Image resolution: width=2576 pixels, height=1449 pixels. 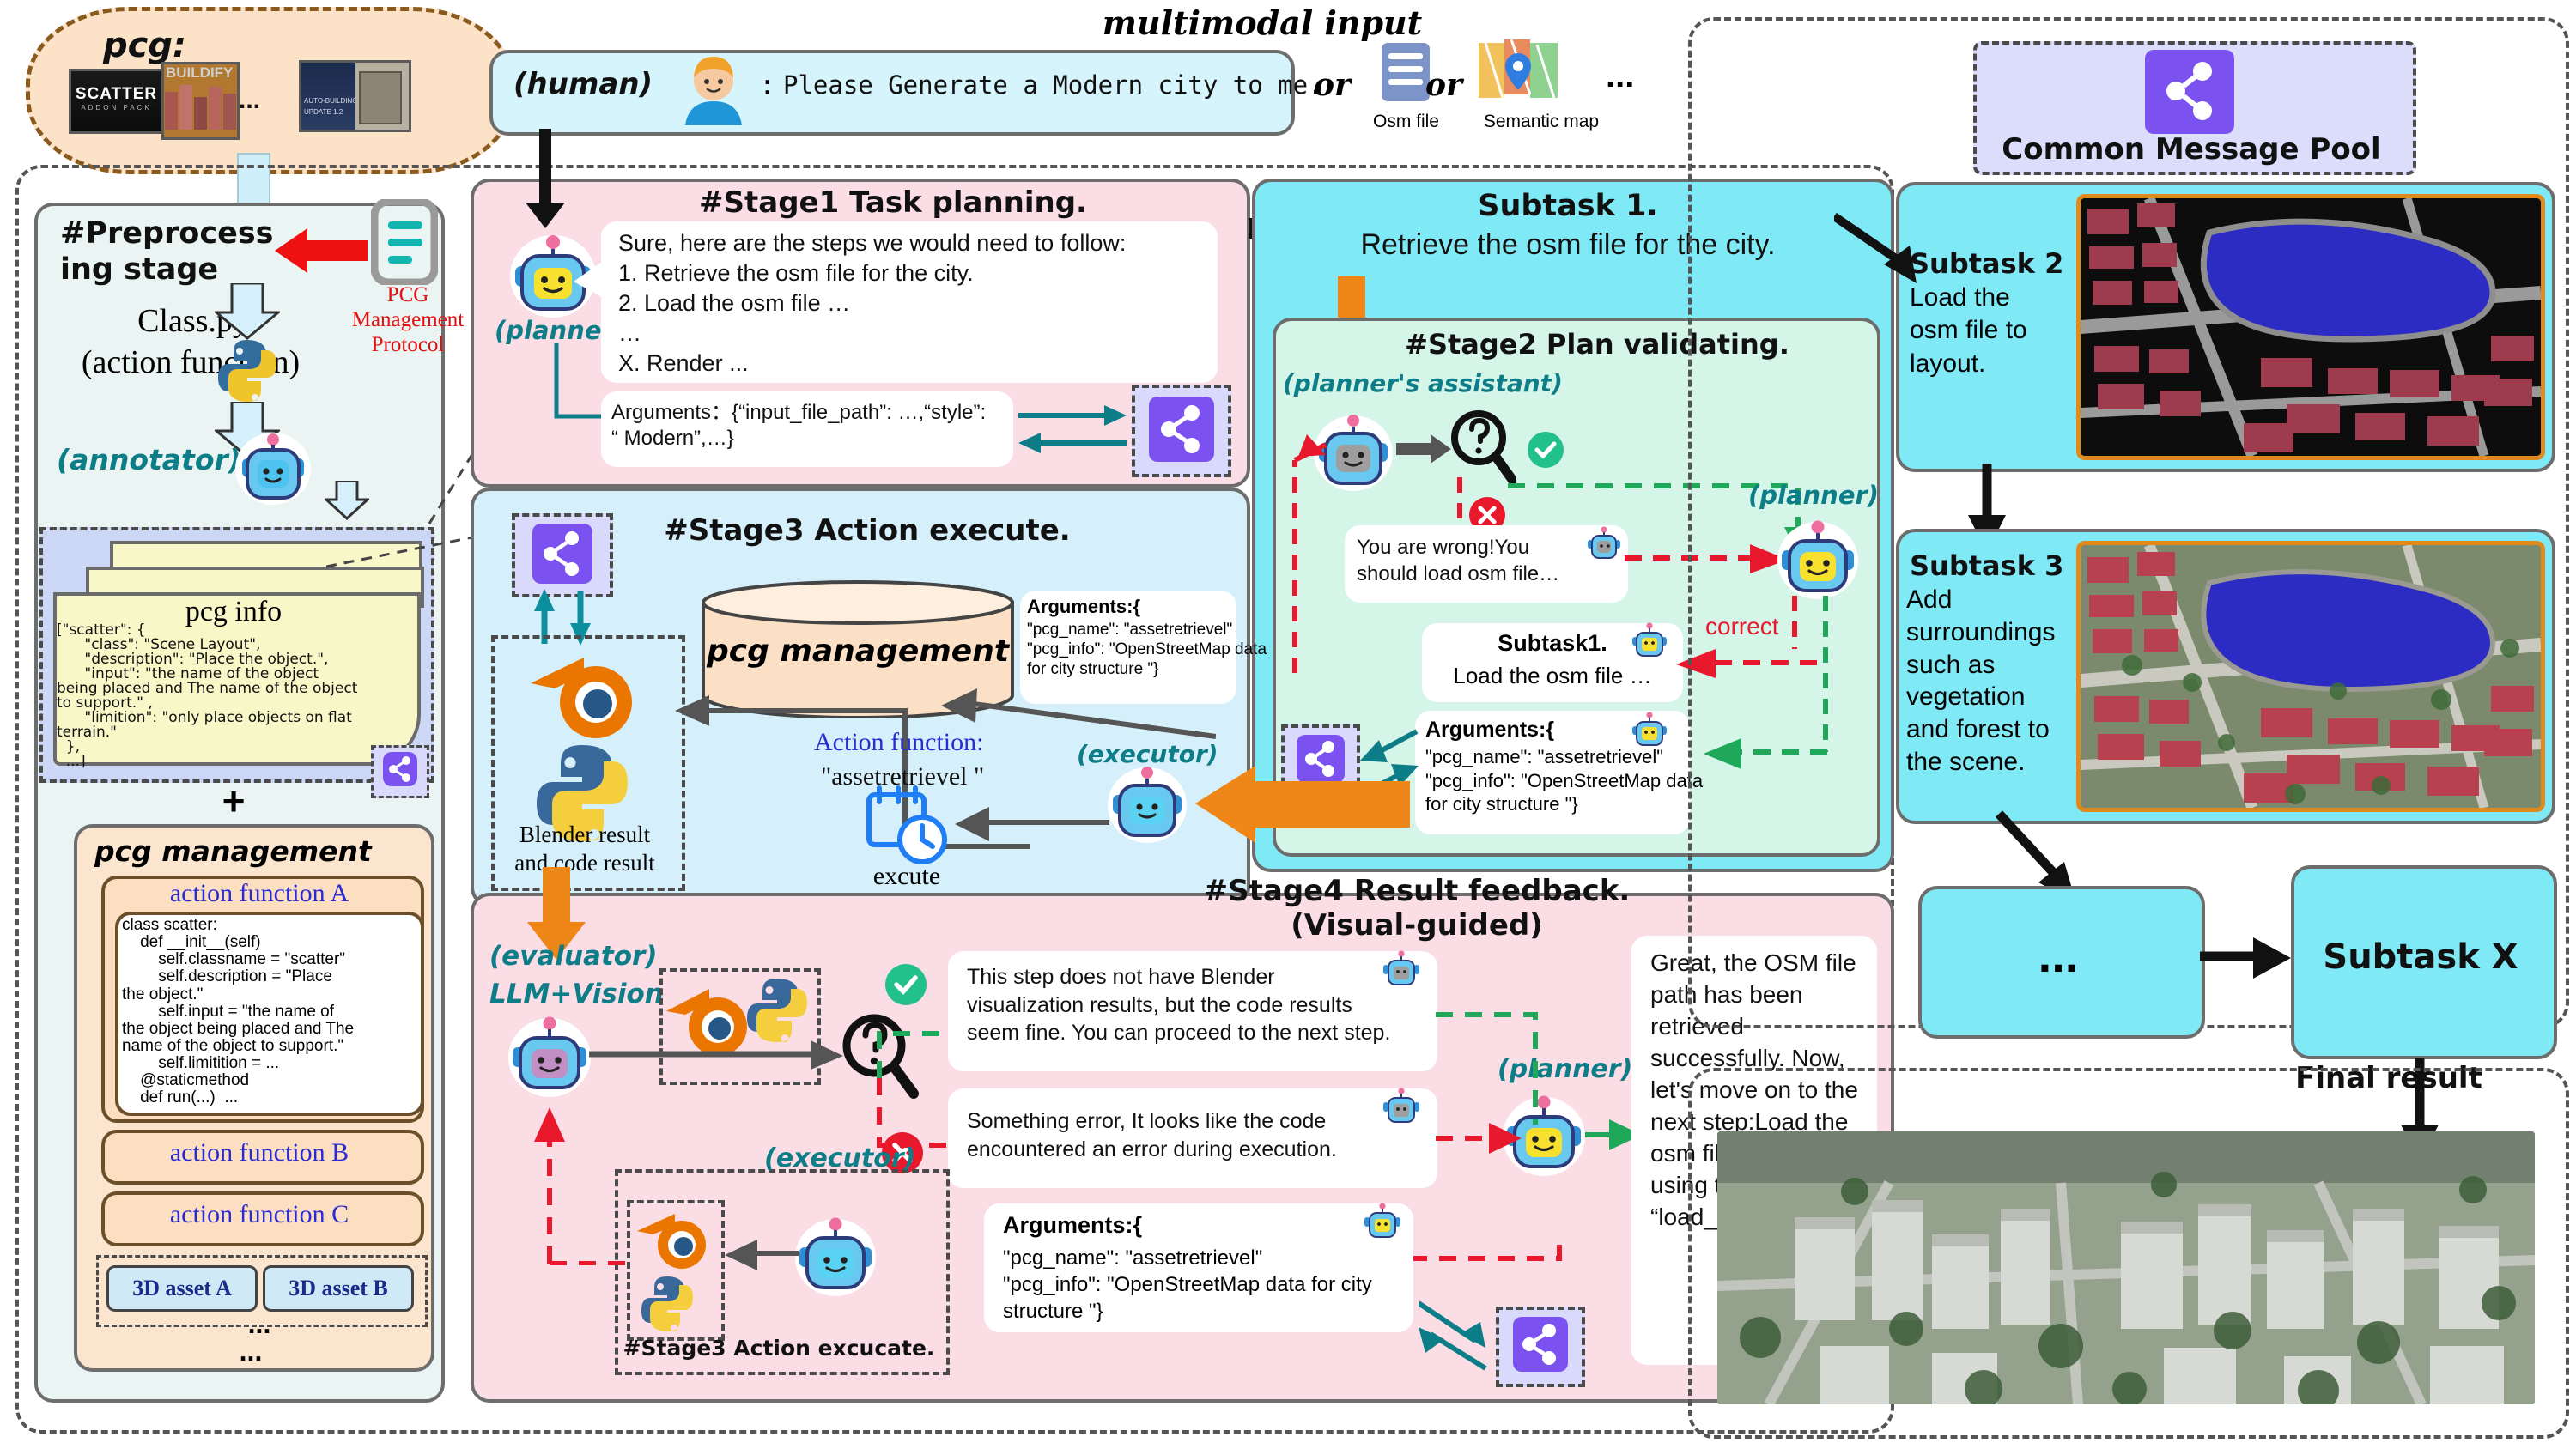 I want to click on evaluator-sub-label: LLM+Vision, so click(x=576, y=994).